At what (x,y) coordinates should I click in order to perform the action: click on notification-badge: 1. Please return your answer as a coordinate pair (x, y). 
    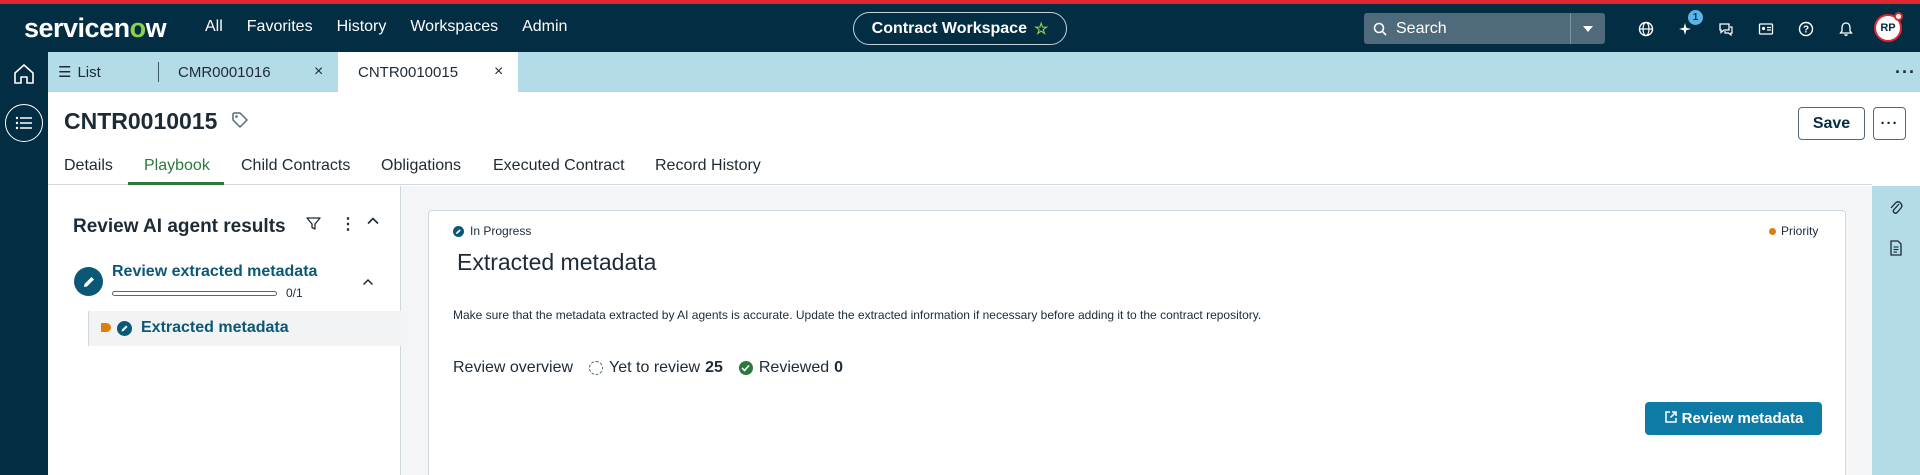
    Looking at the image, I should click on (1695, 17).